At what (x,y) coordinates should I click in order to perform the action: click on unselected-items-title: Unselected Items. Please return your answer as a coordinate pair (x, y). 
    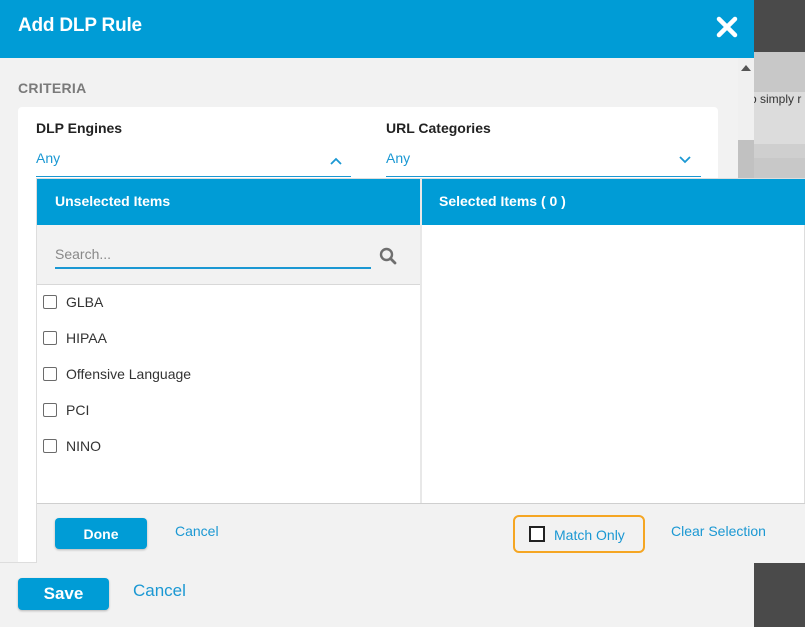
    Looking at the image, I should click on (113, 201).